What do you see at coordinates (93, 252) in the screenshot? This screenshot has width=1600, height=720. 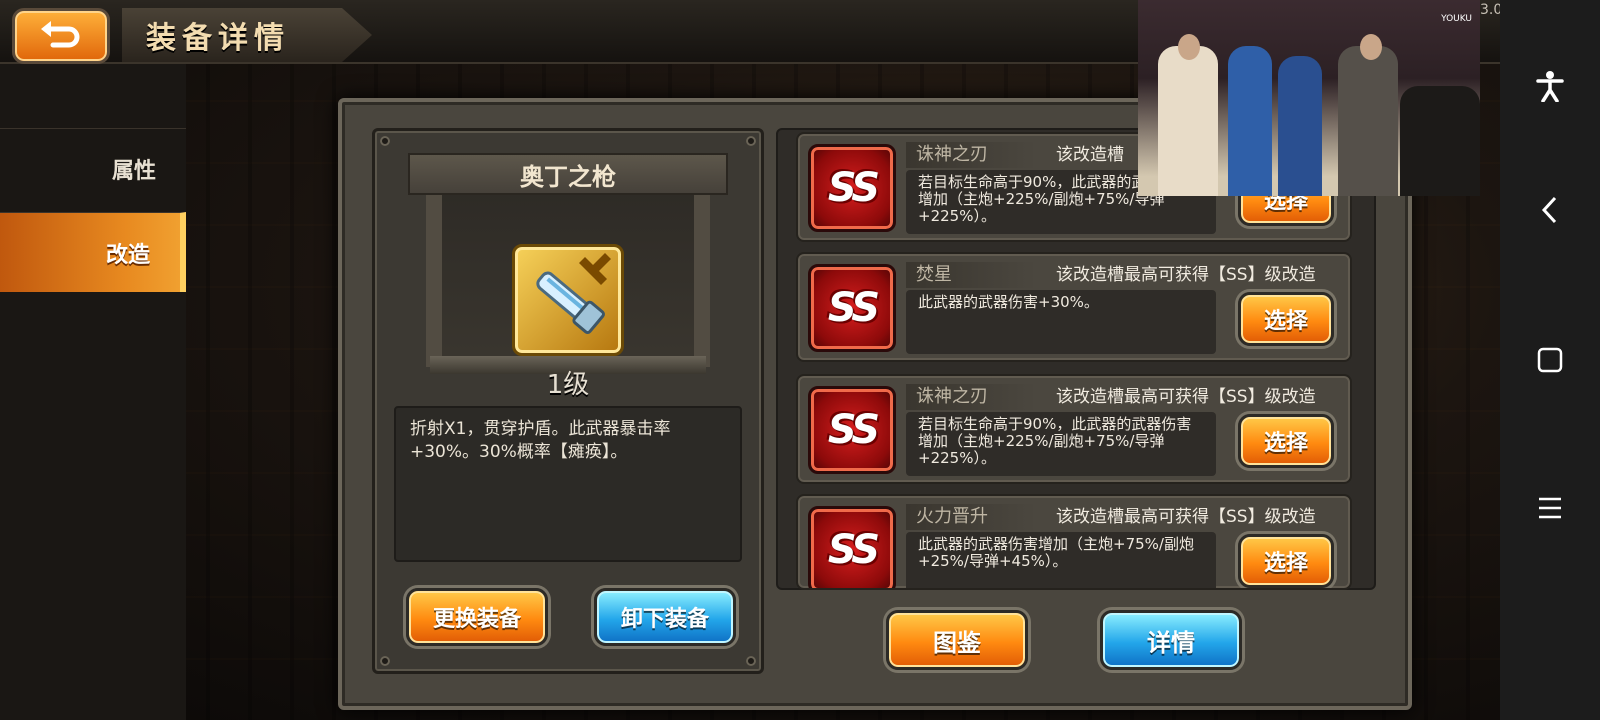 I see `tab-modify: 改造` at bounding box center [93, 252].